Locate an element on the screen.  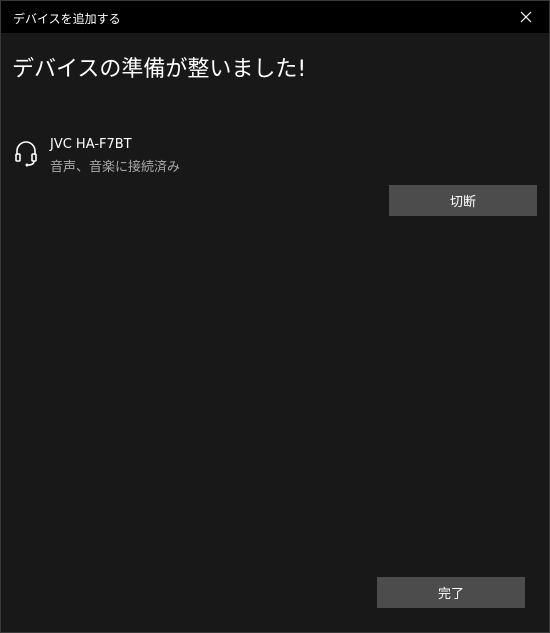
title-bar: デバイスを追加する is located at coordinates (275, 17).